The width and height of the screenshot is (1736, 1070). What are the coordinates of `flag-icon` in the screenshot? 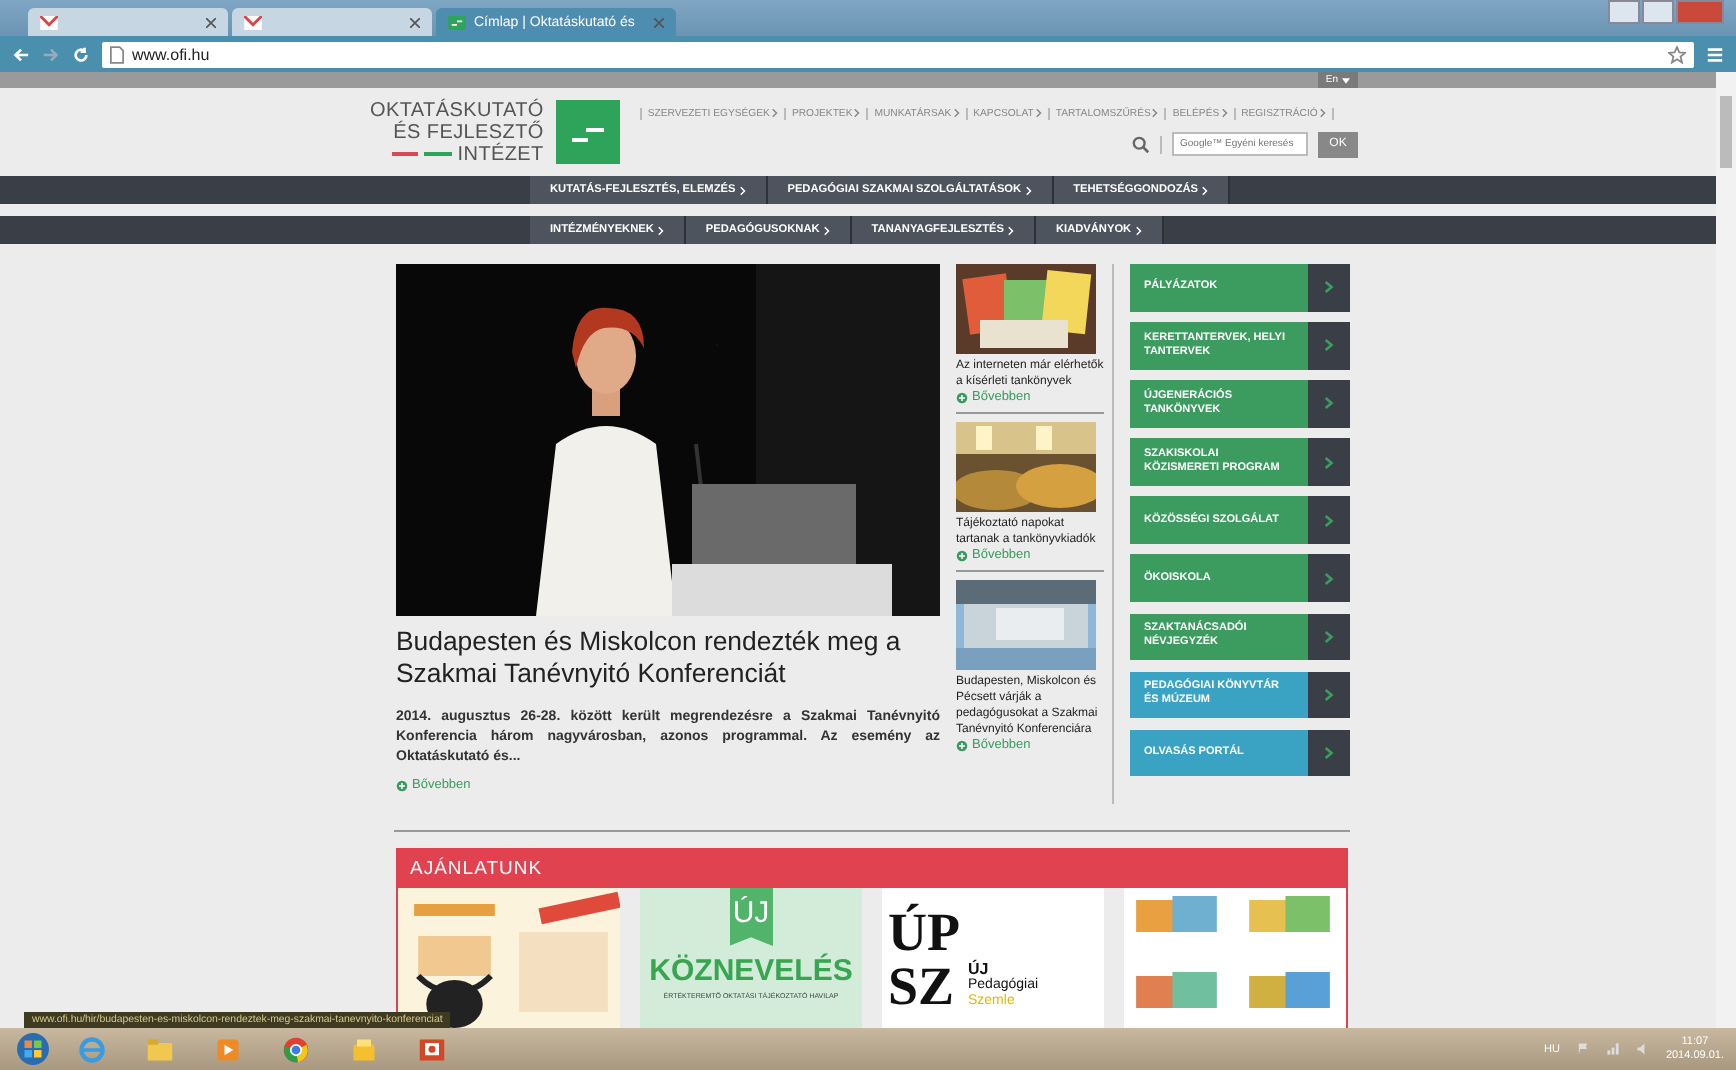 It's located at (1582, 1049).